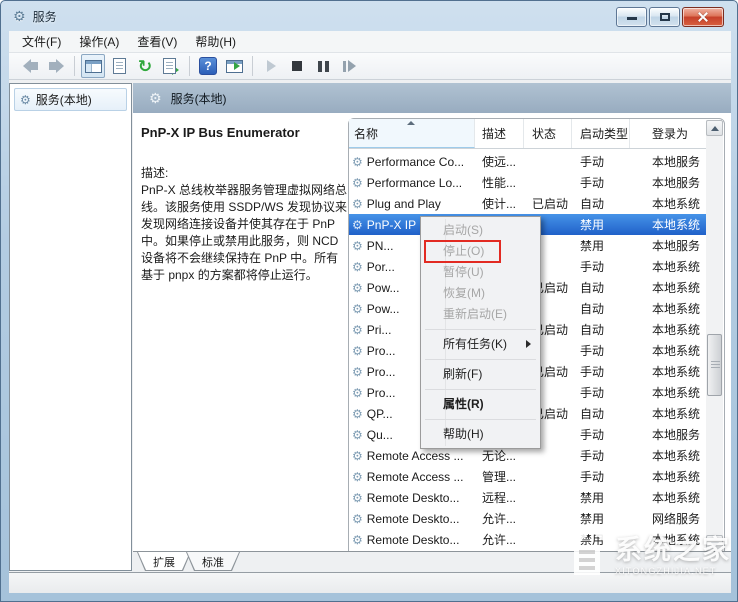  Describe the element at coordinates (208, 66) in the screenshot. I see `help-button: ?` at that location.